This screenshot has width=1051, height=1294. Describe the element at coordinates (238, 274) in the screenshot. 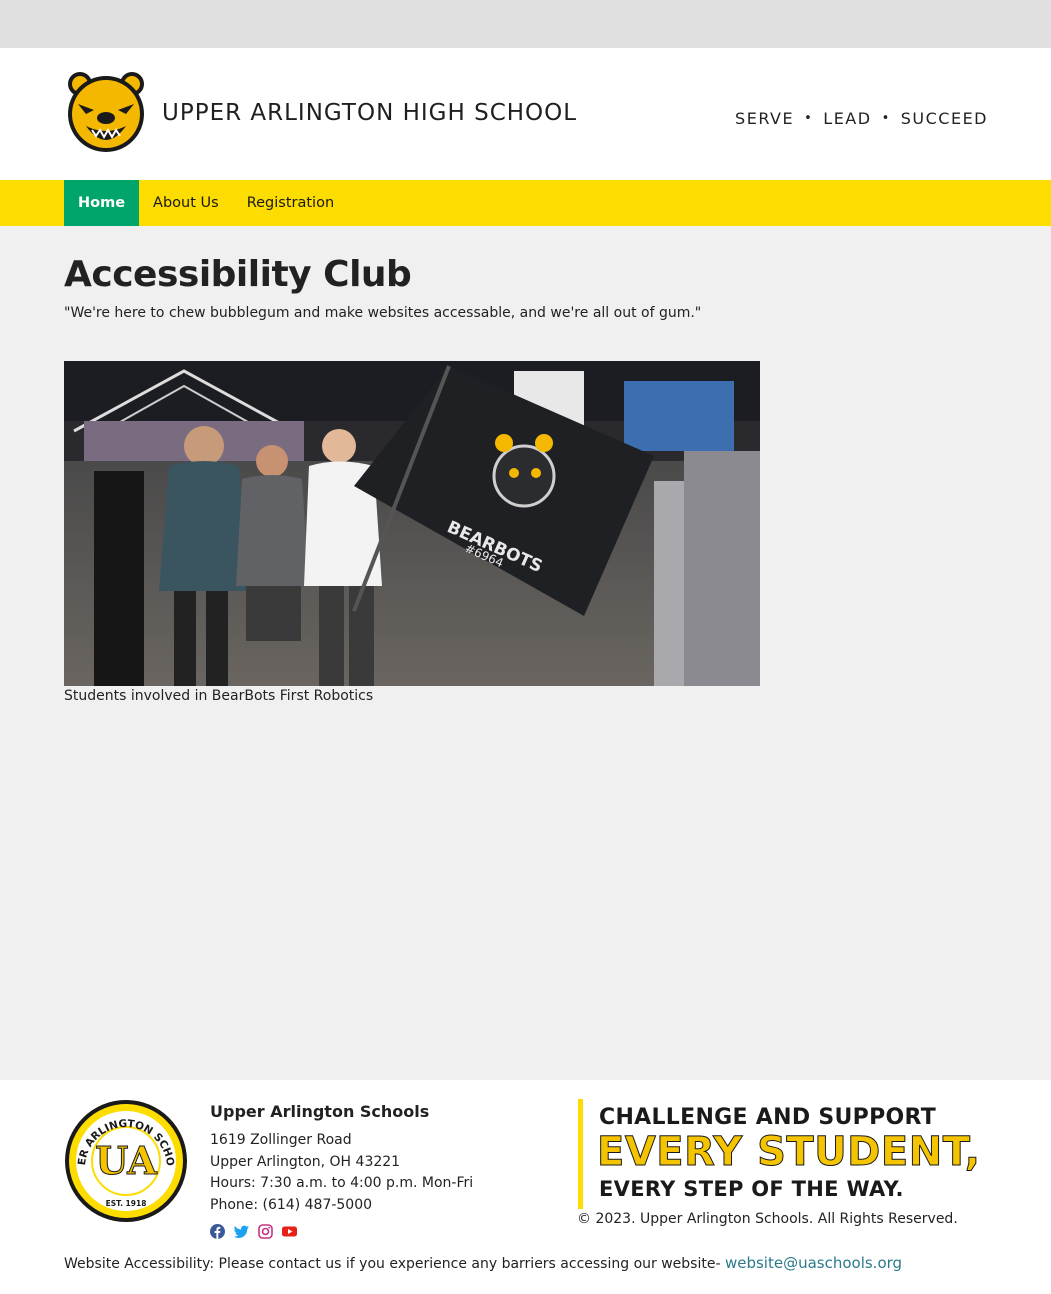

I see `page-title: Accessibility Club` at that location.